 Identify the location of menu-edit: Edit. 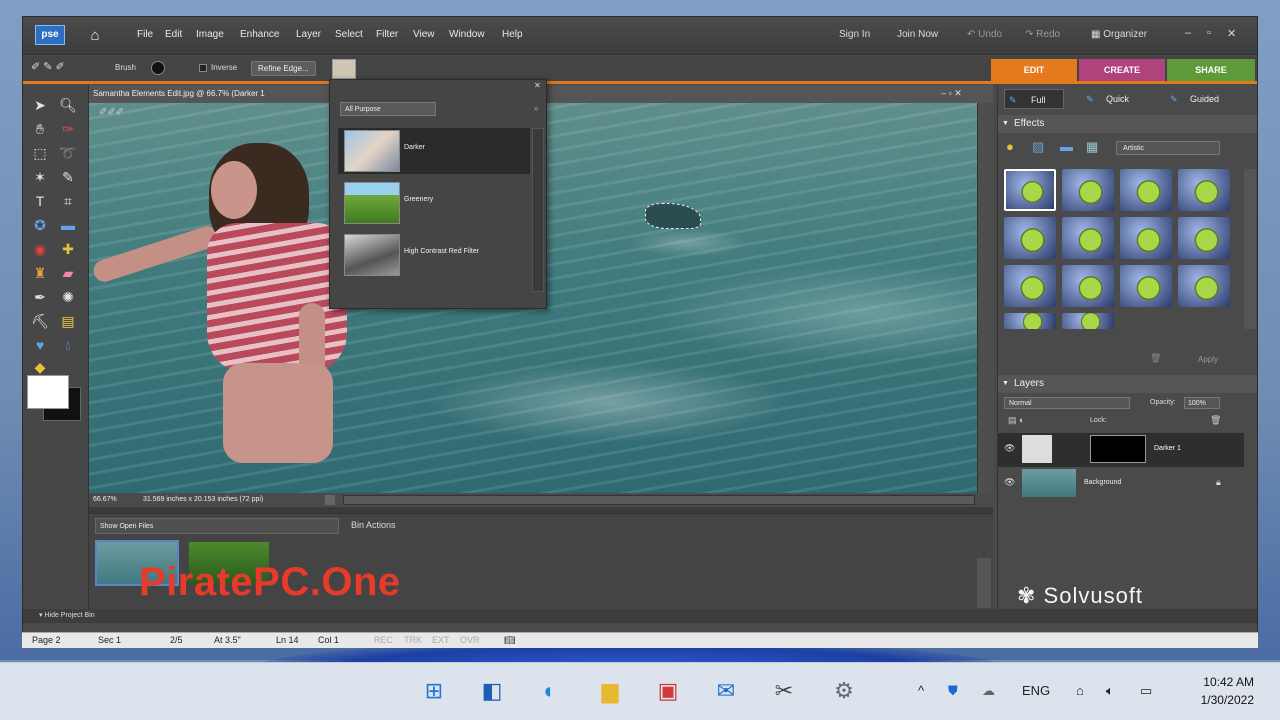
(173, 34).